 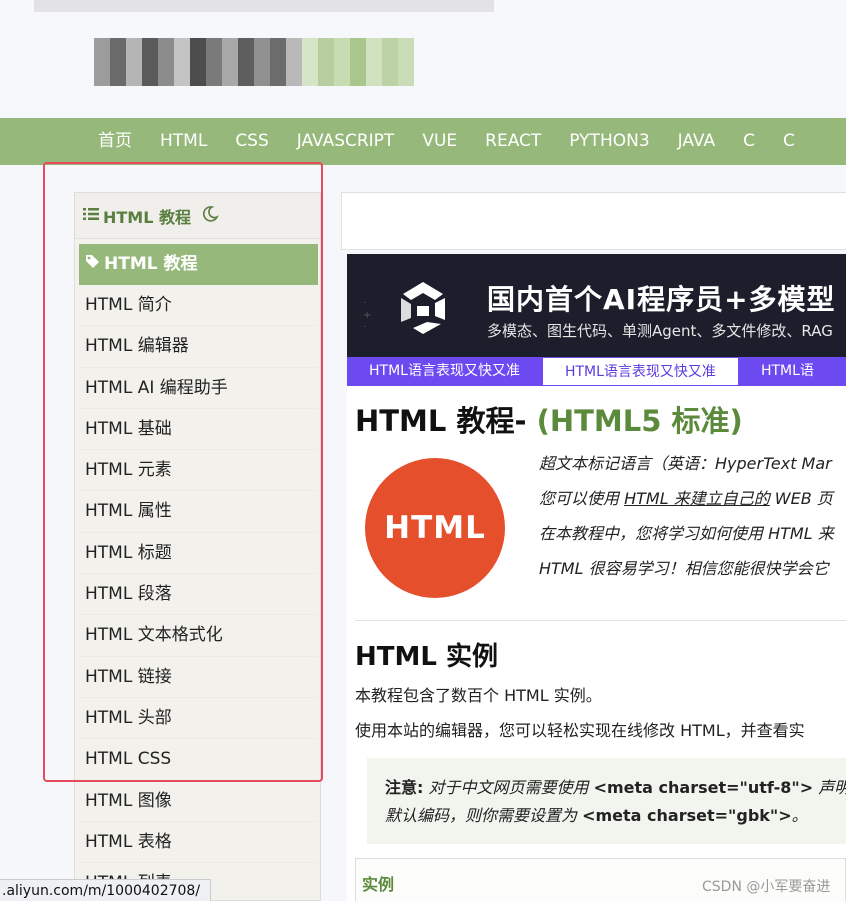 What do you see at coordinates (183, 141) in the screenshot?
I see `nav-html: HTML` at bounding box center [183, 141].